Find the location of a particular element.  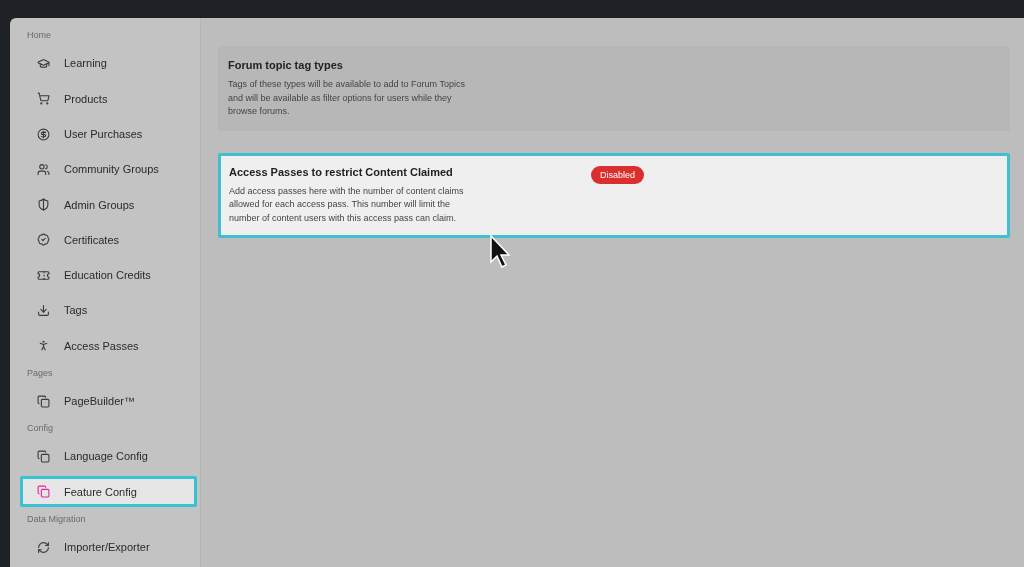

cart-icon is located at coordinates (43, 99).